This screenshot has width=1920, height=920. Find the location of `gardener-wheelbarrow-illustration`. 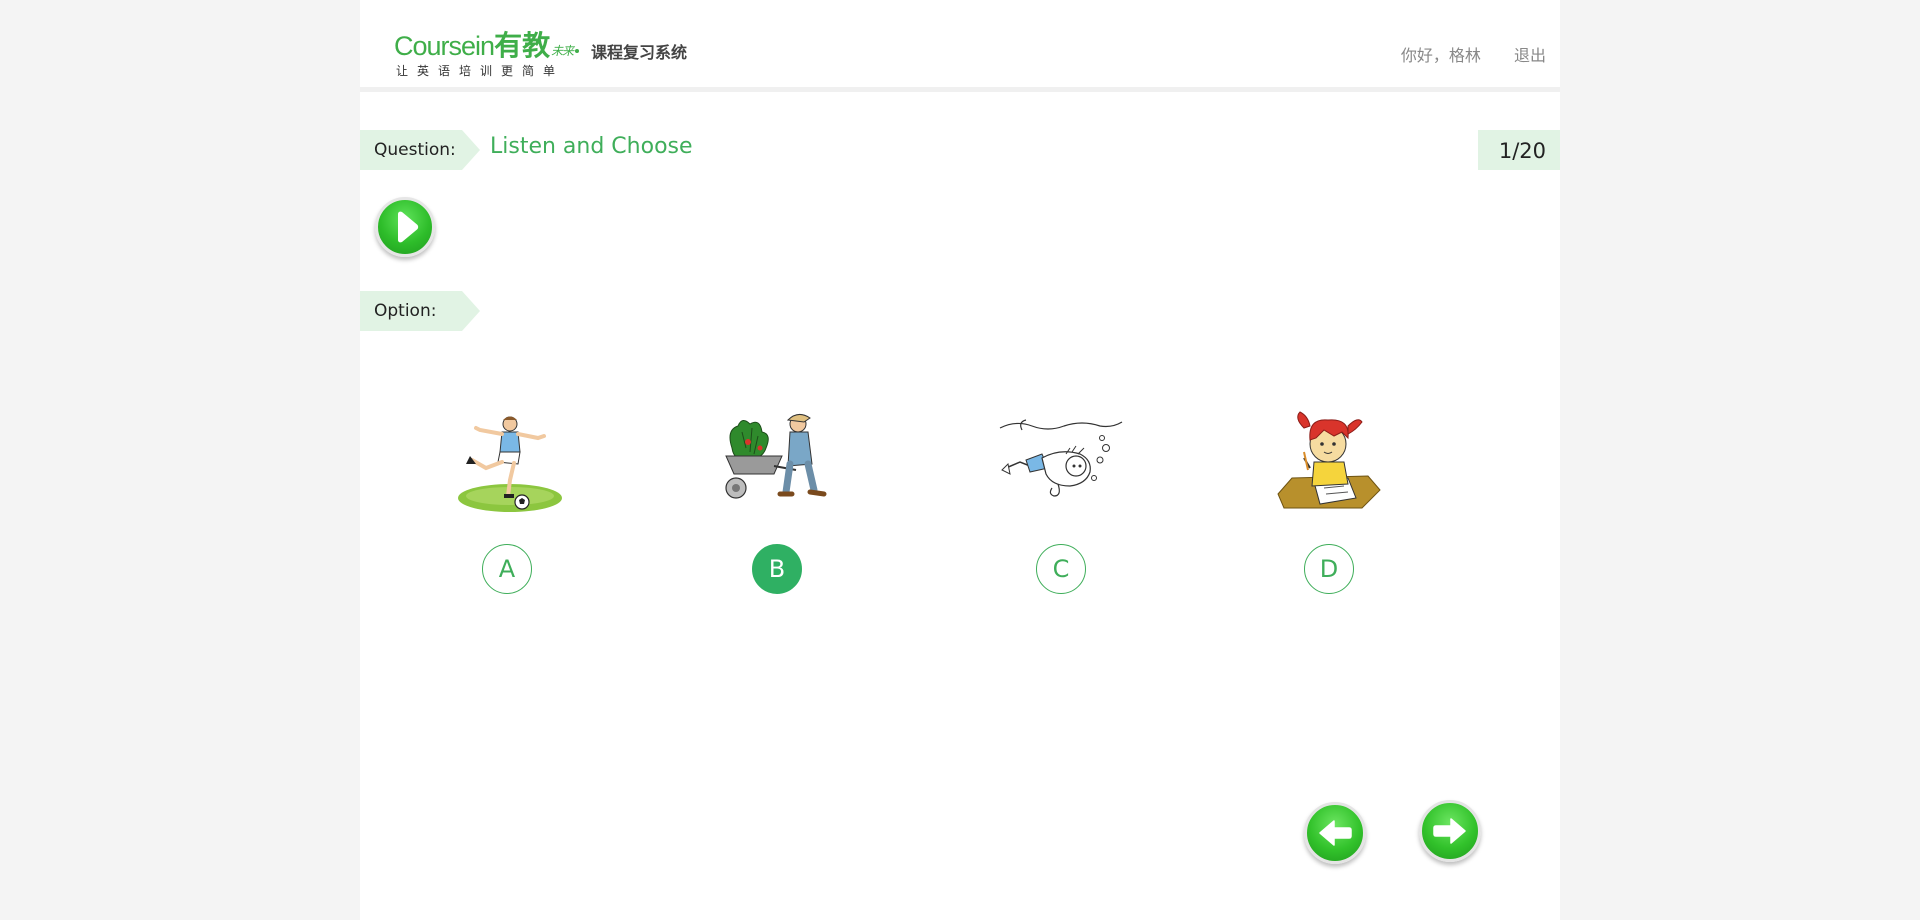

gardener-wheelbarrow-illustration is located at coordinates (777, 463).